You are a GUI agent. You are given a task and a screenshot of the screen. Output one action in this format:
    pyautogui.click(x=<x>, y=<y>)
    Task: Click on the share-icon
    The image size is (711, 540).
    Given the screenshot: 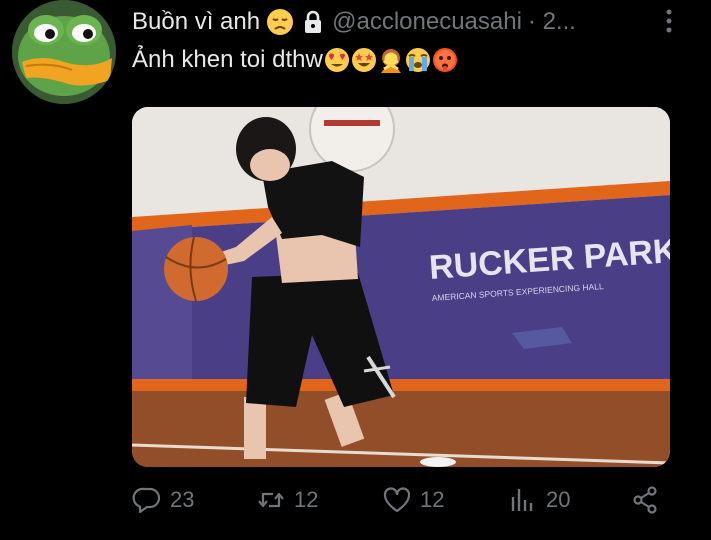 What is the action you would take?
    pyautogui.click(x=645, y=500)
    